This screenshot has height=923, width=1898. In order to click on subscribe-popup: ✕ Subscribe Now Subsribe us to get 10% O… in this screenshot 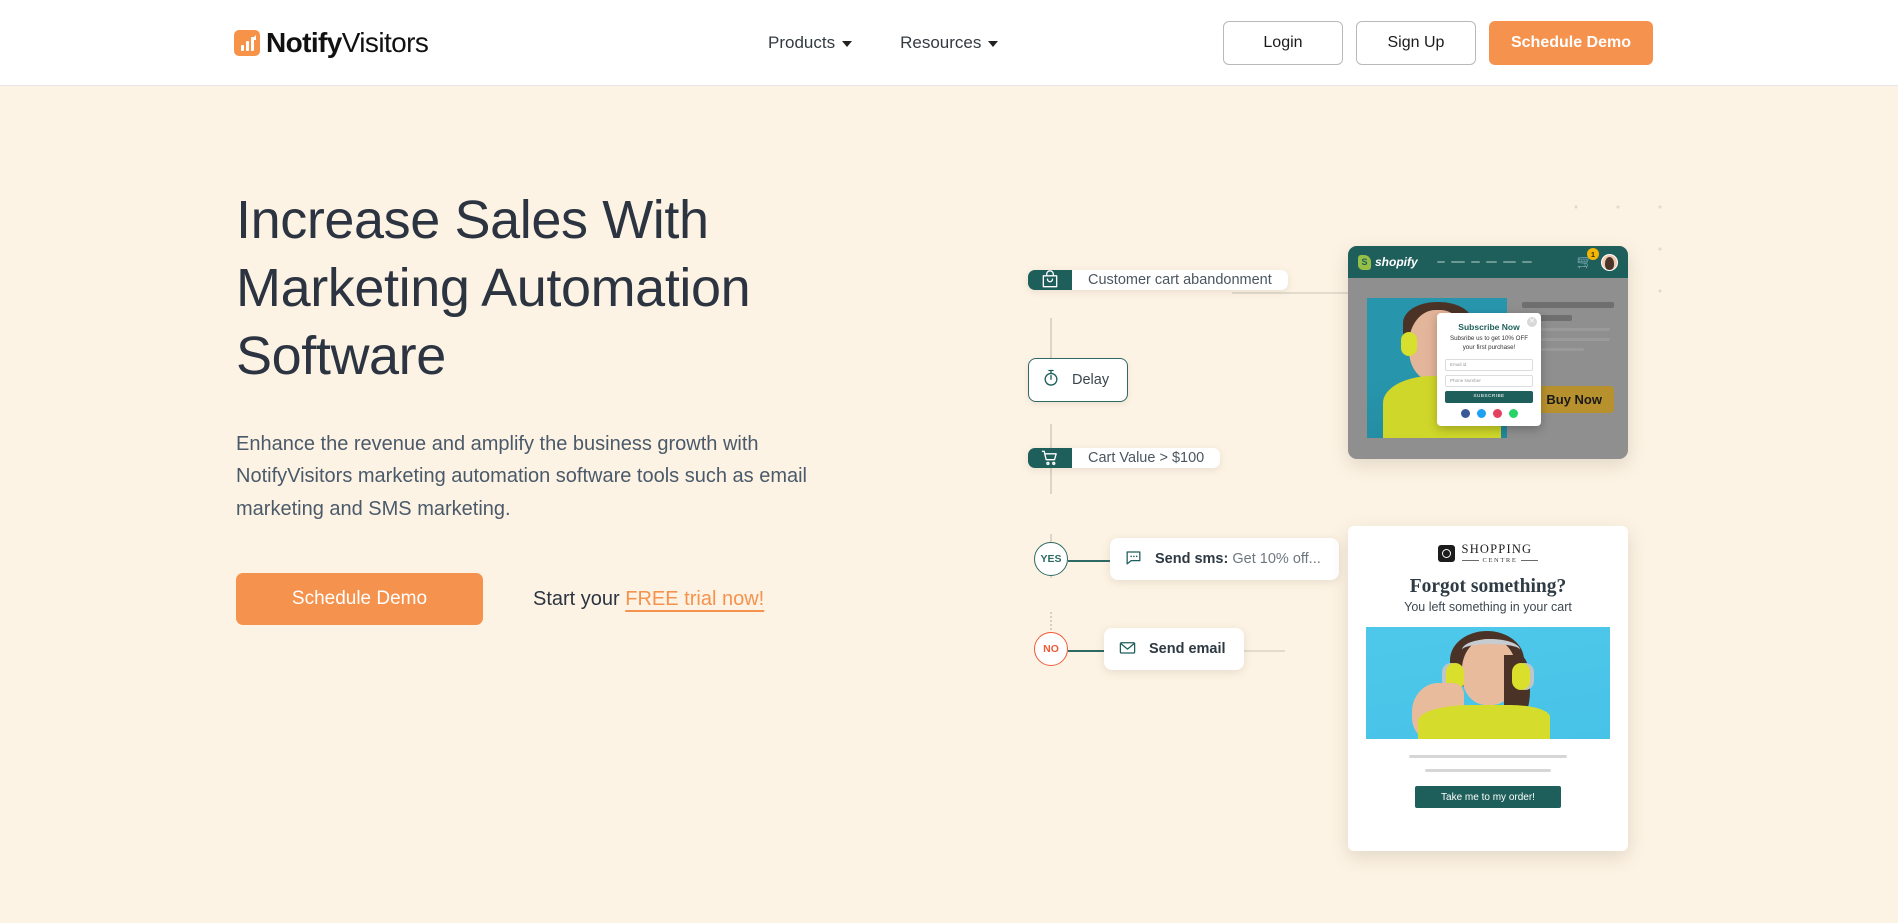, I will do `click(1489, 369)`.